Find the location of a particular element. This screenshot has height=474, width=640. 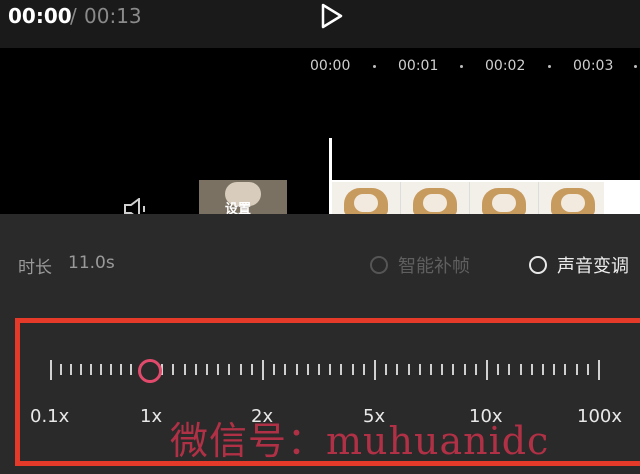

cover-thumbnail: 设置 is located at coordinates (243, 197).